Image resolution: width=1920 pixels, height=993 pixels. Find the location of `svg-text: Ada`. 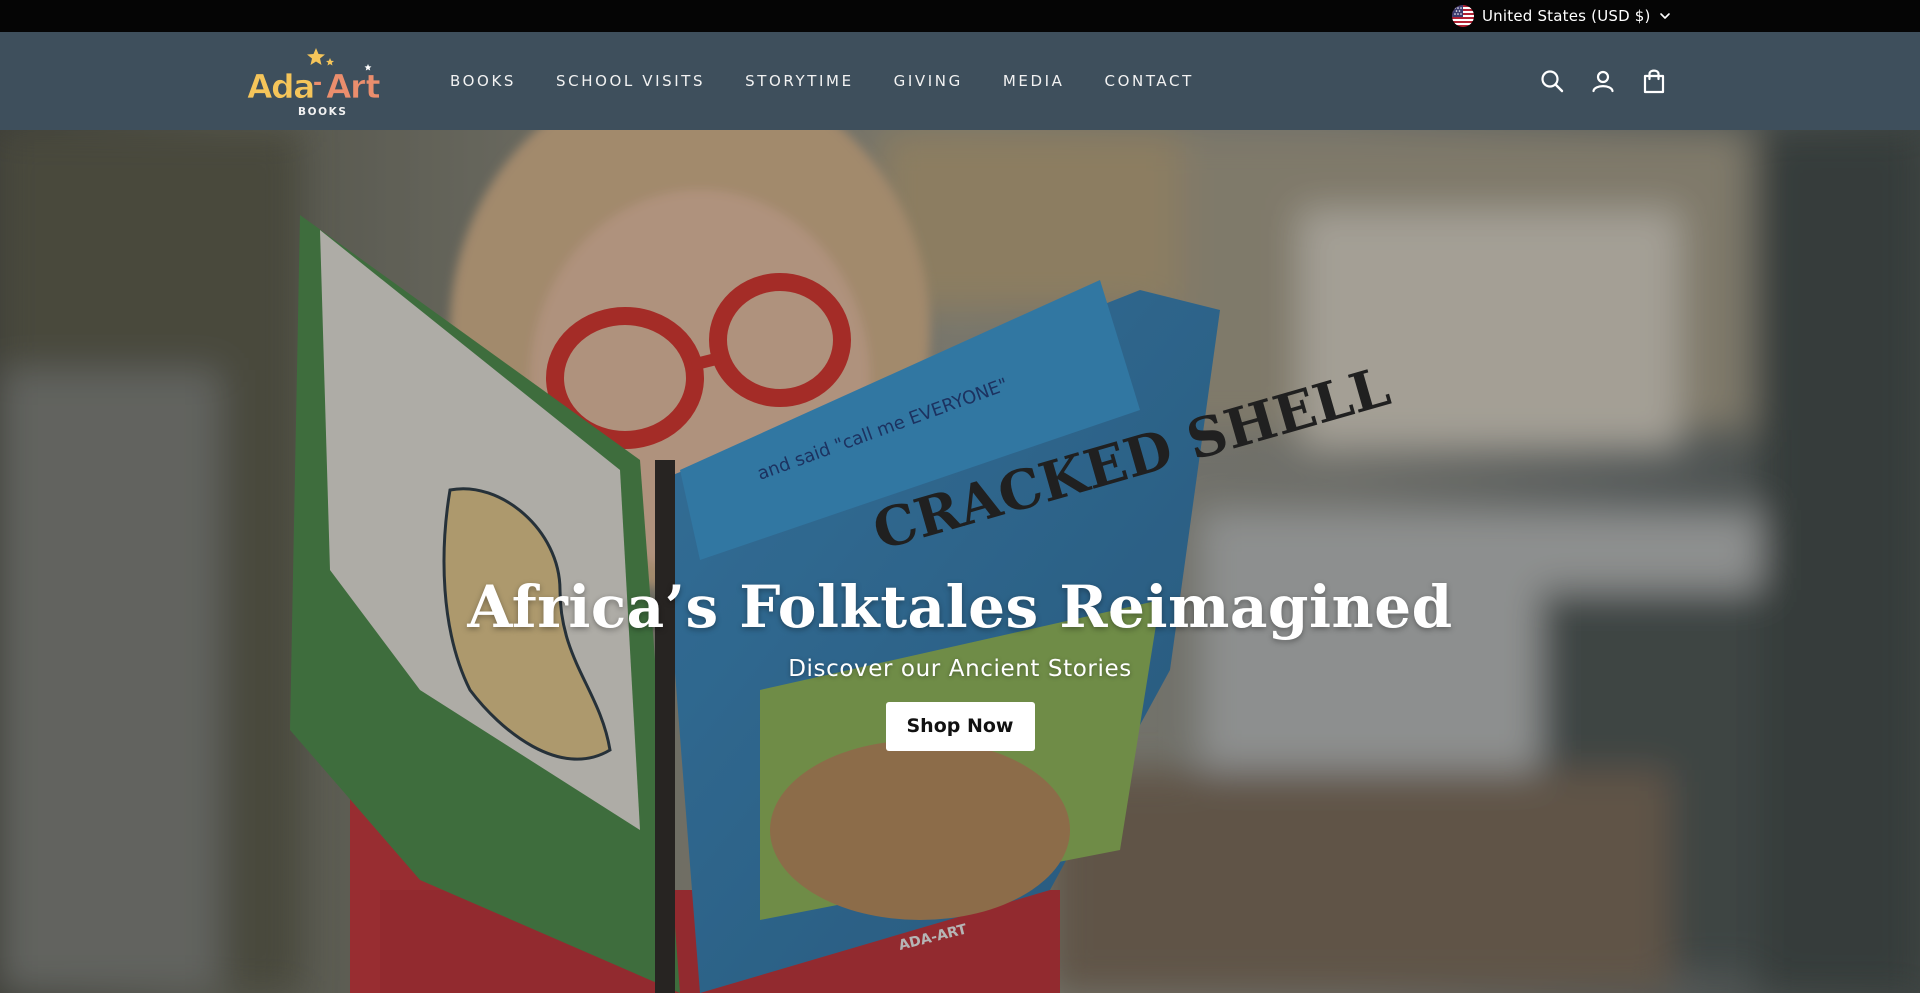

svg-text: Ada is located at coordinates (280, 86).